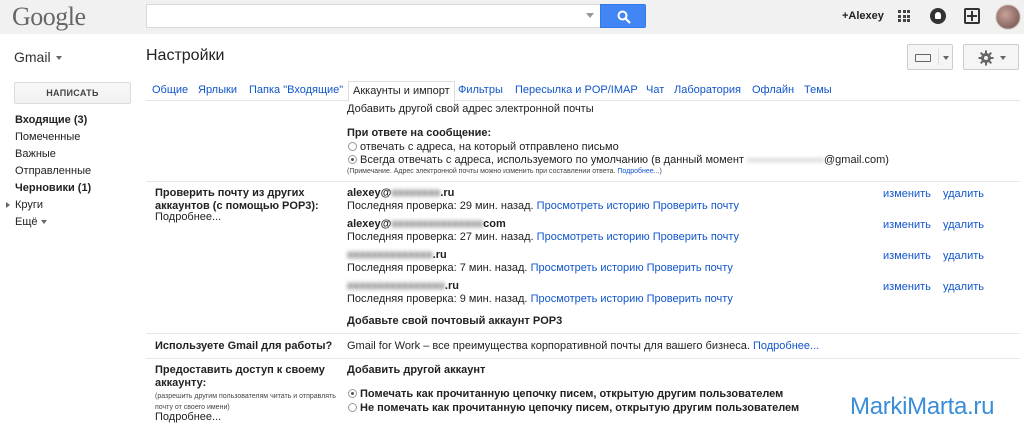  I want to click on settings-button, so click(991, 57).